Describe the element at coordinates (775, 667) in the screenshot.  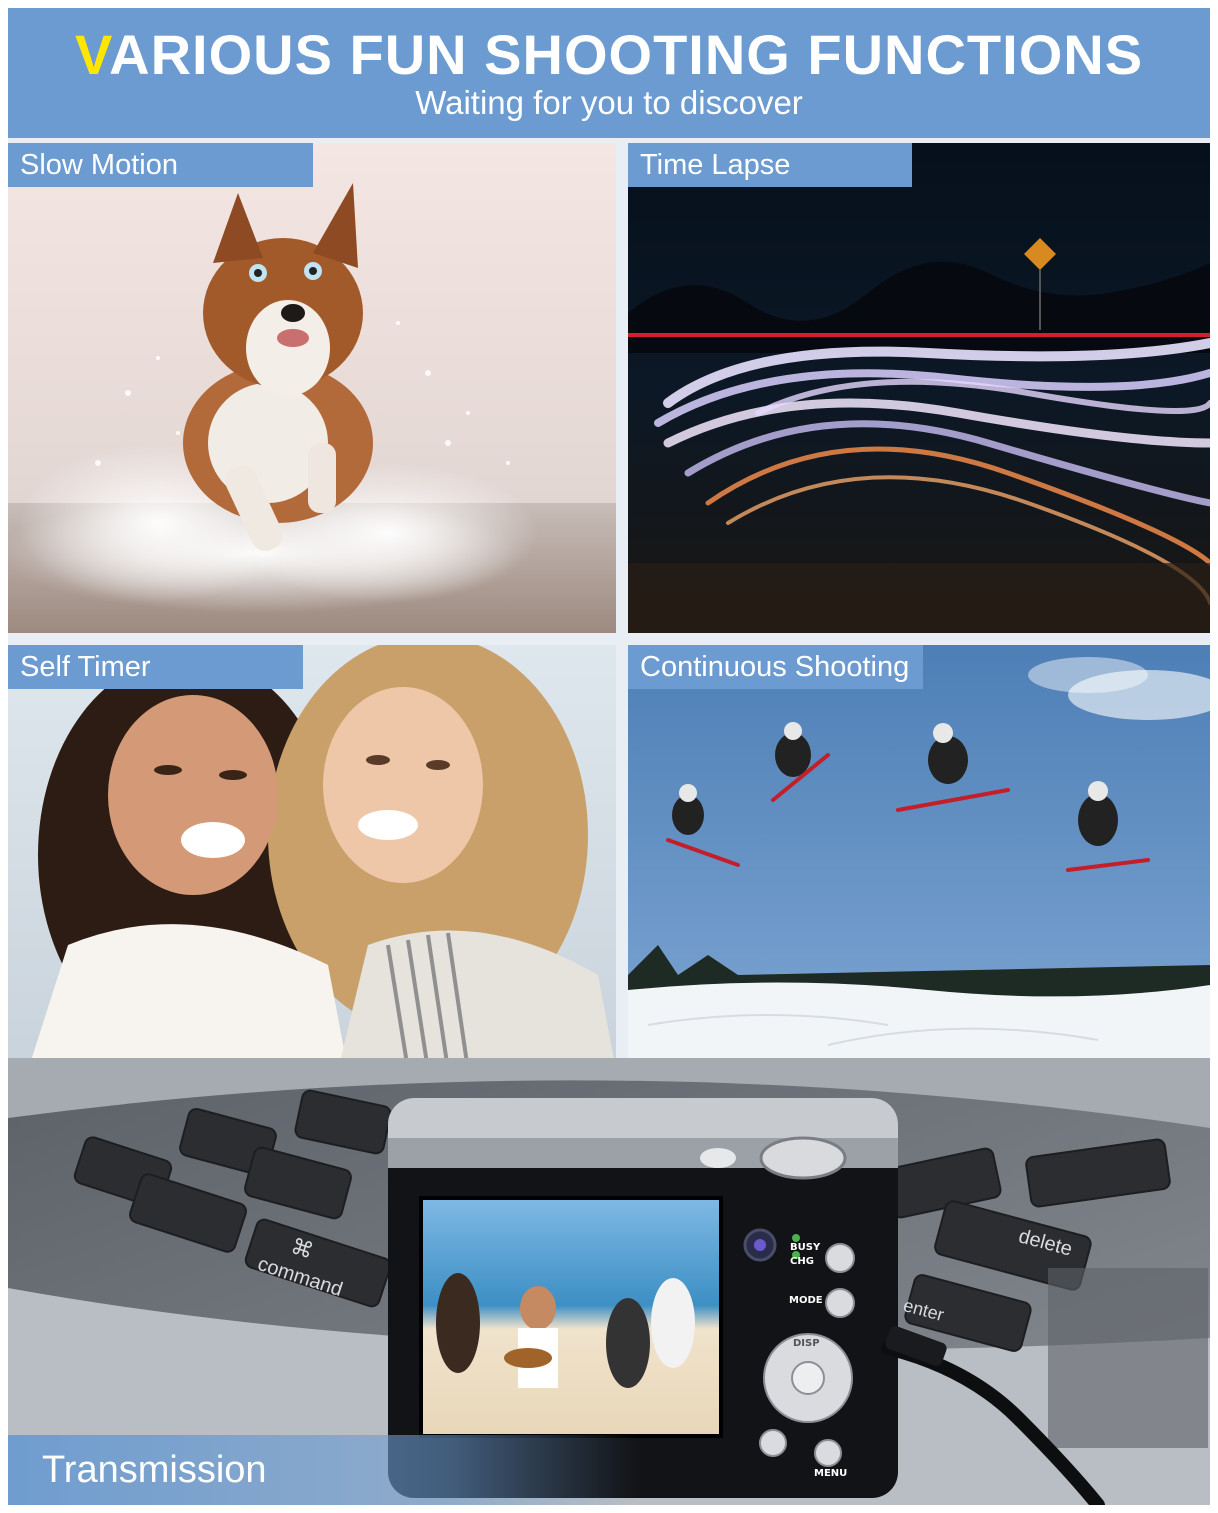
I see `continuous-shooting-label: Continuous Shooting` at that location.